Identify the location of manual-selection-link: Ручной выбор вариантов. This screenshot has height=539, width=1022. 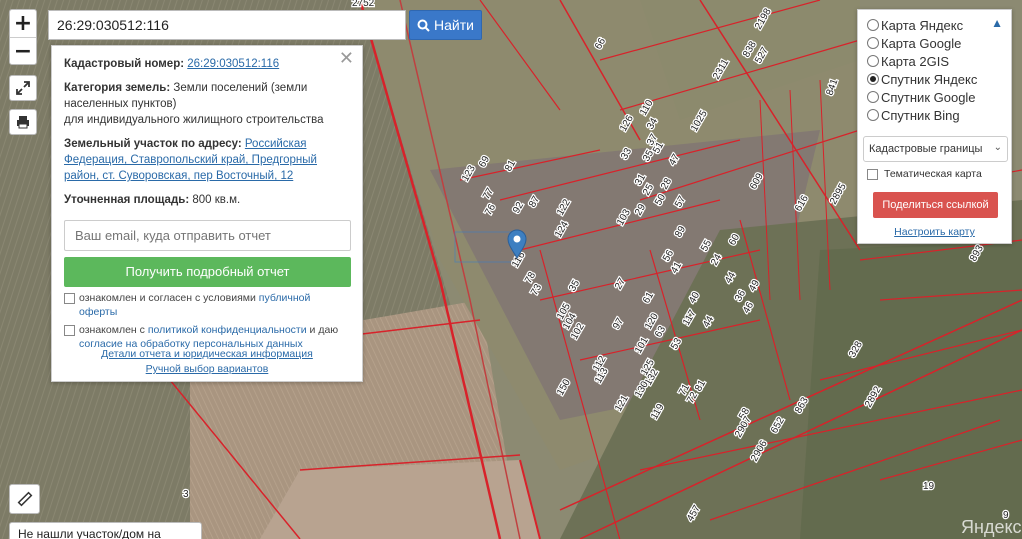
(207, 369).